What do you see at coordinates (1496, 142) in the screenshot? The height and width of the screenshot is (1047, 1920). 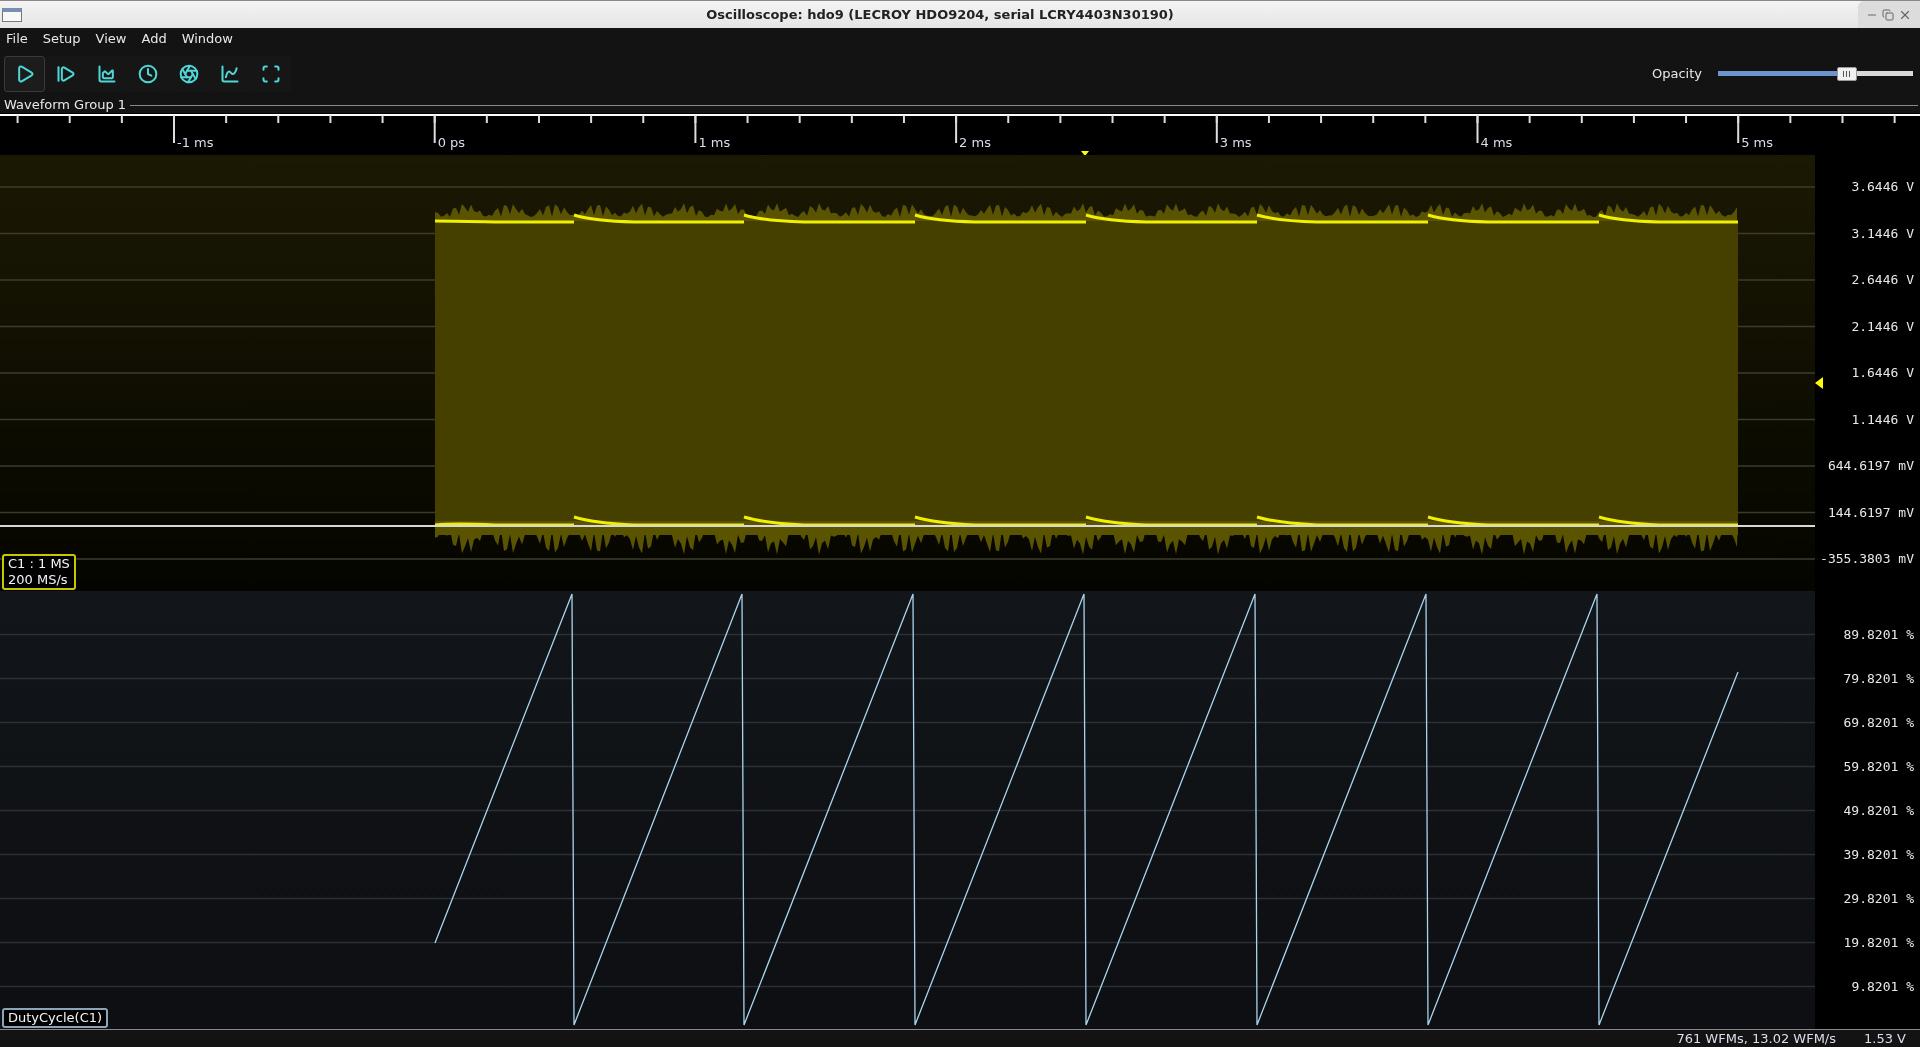 I see `time-label: 4 ms` at bounding box center [1496, 142].